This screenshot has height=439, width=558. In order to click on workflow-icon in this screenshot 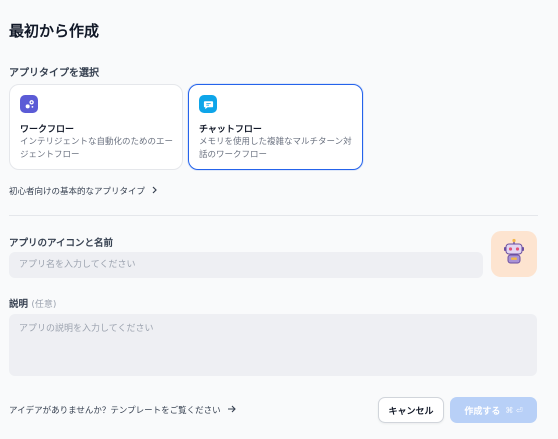, I will do `click(29, 104)`.